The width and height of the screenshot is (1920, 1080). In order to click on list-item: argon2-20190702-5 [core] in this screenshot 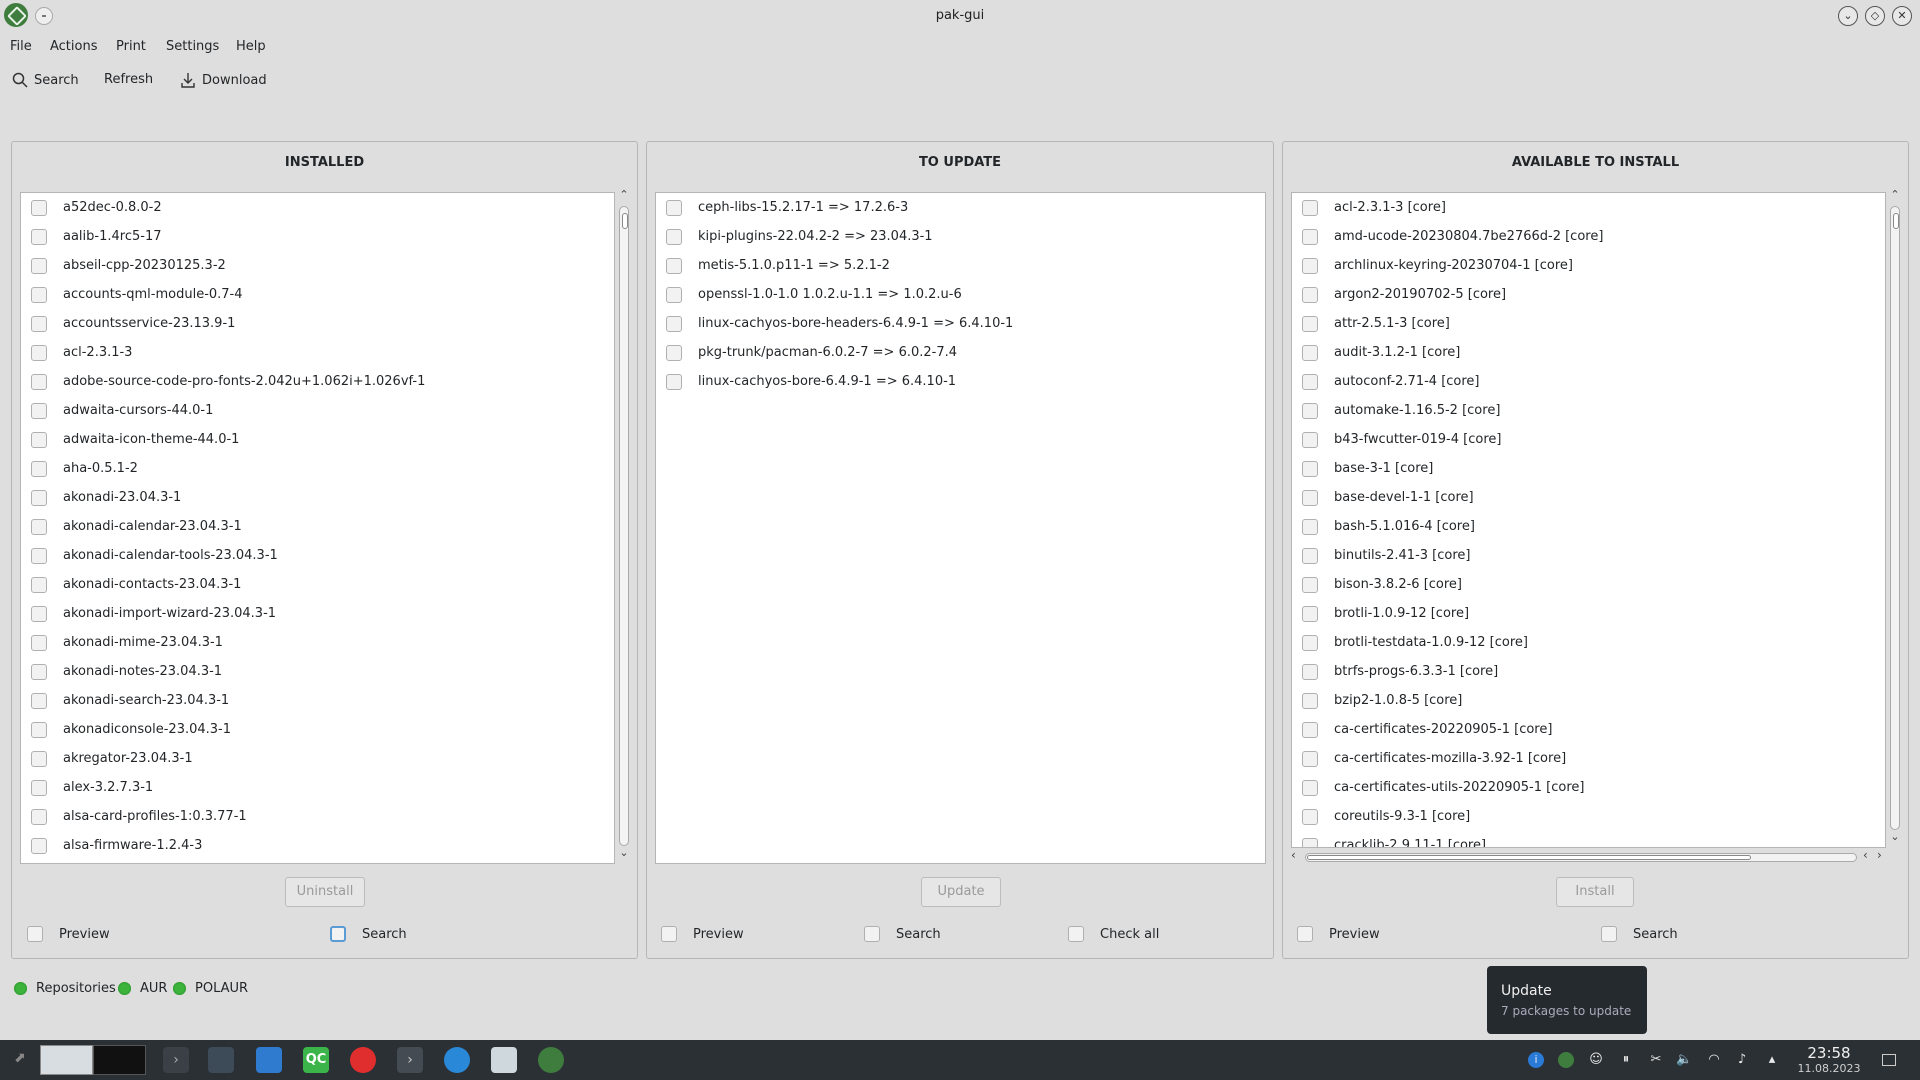, I will do `click(1588, 294)`.